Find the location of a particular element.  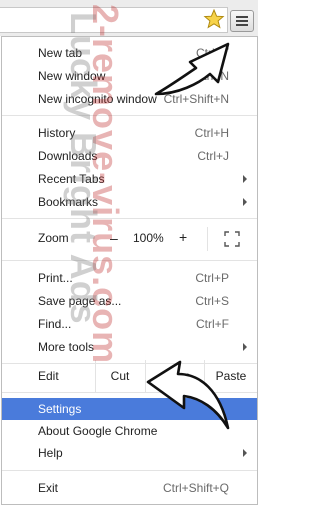

menu-item-shortcut: Ctrl+H is located at coordinates (211, 133).